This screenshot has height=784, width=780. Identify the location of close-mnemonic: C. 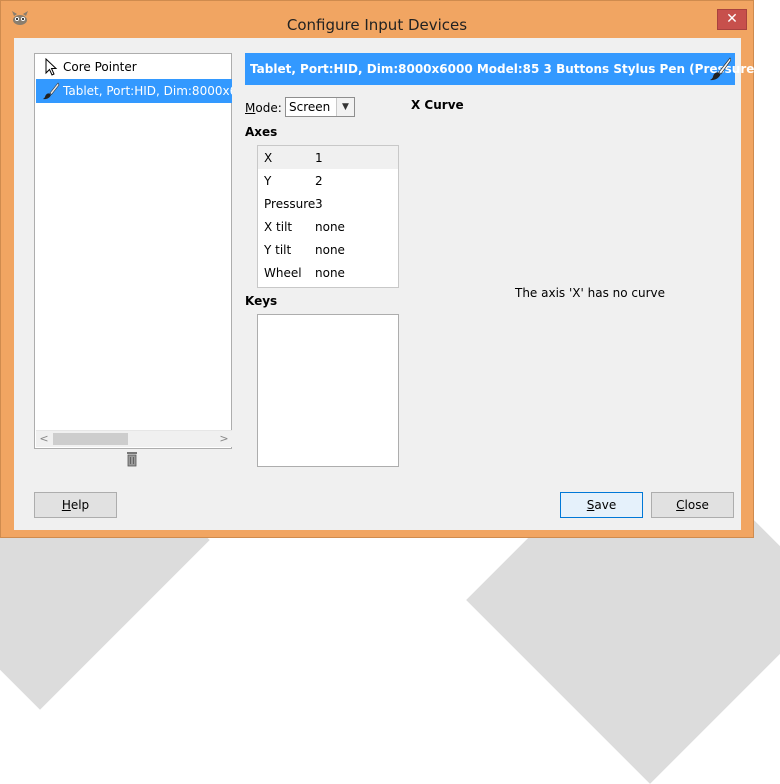
(680, 505).